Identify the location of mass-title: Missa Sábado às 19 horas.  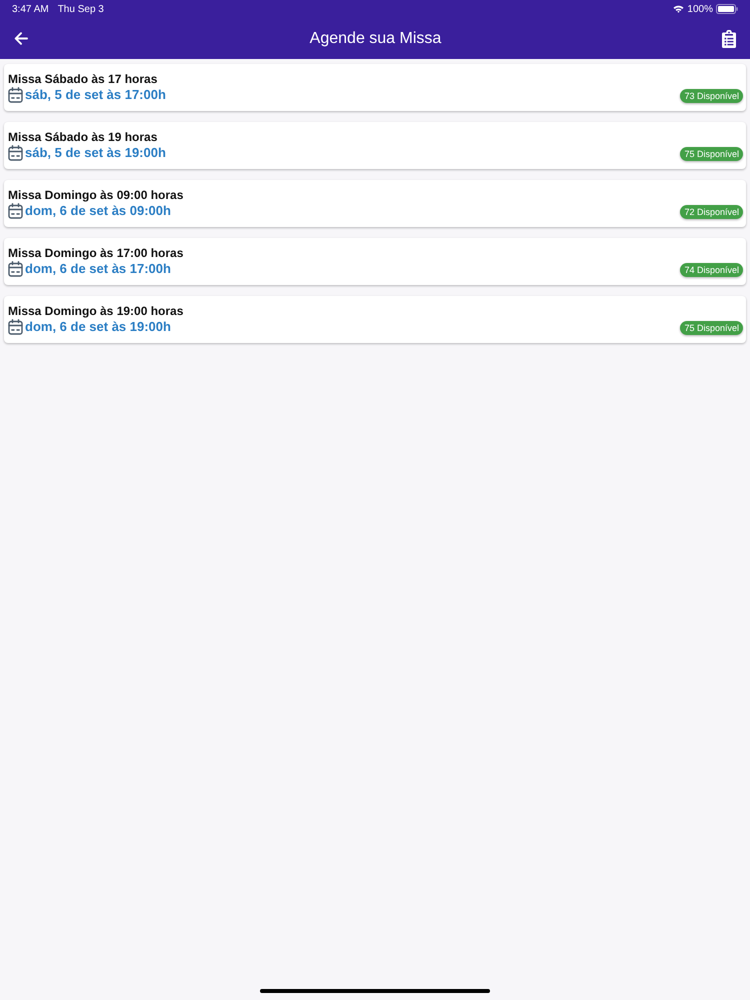
(83, 137).